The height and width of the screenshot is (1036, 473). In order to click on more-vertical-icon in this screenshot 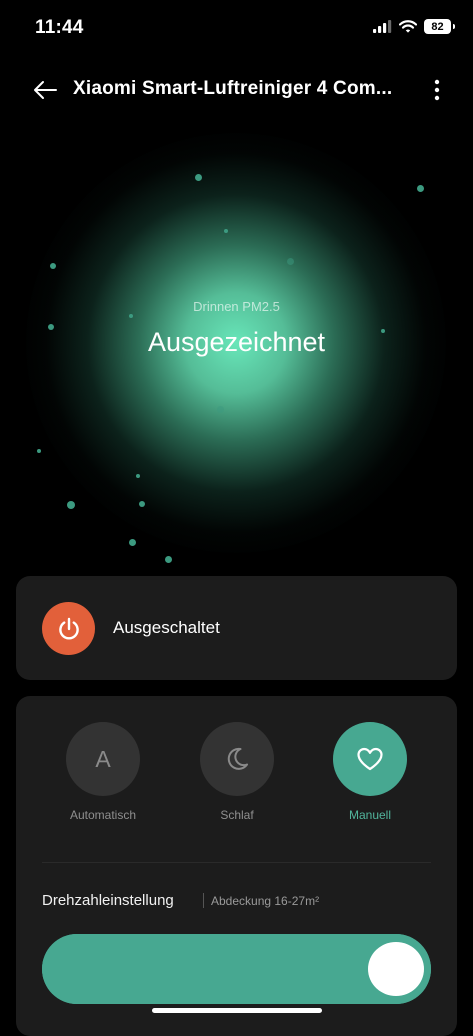, I will do `click(437, 90)`.